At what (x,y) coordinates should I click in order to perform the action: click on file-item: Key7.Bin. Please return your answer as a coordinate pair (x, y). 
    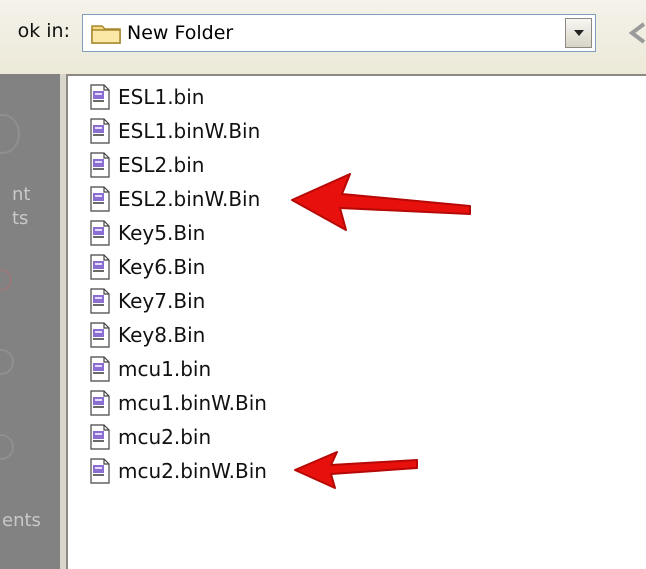
    Looking at the image, I should click on (146, 301).